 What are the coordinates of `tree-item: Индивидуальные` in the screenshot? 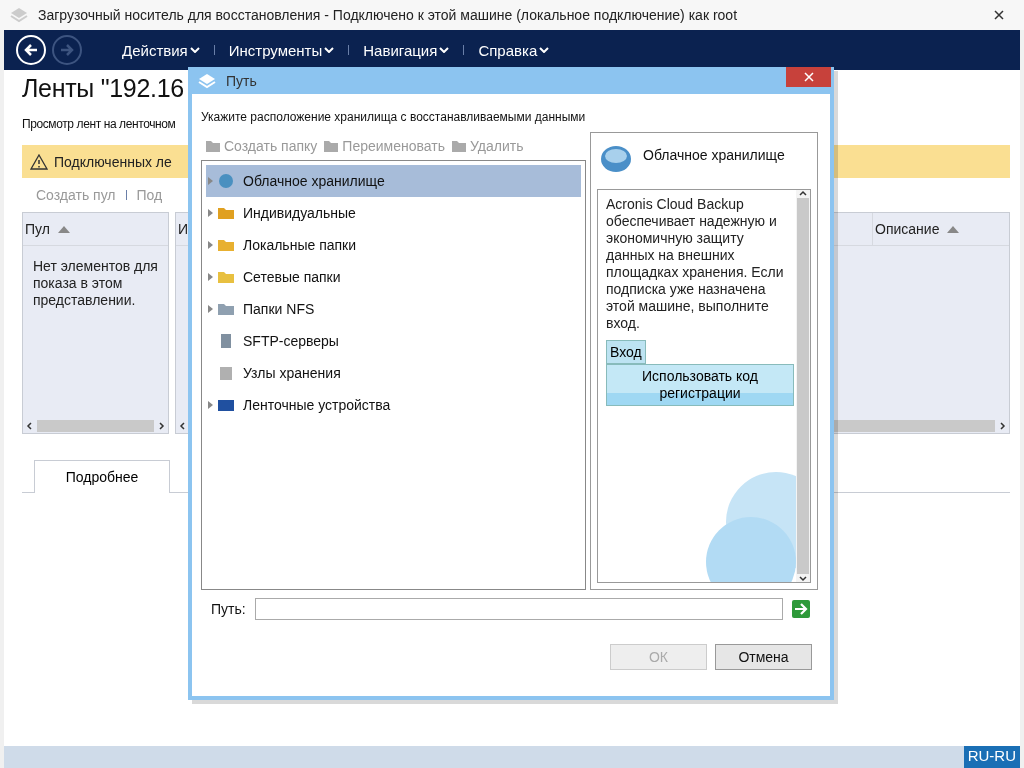 It's located at (393, 213).